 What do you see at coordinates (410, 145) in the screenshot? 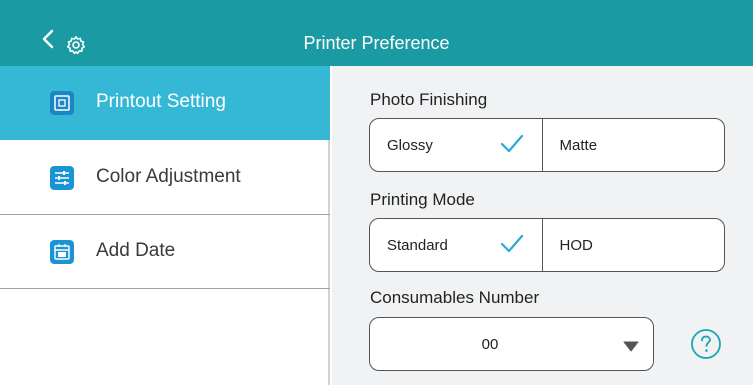
I see `option-label: Glossy` at bounding box center [410, 145].